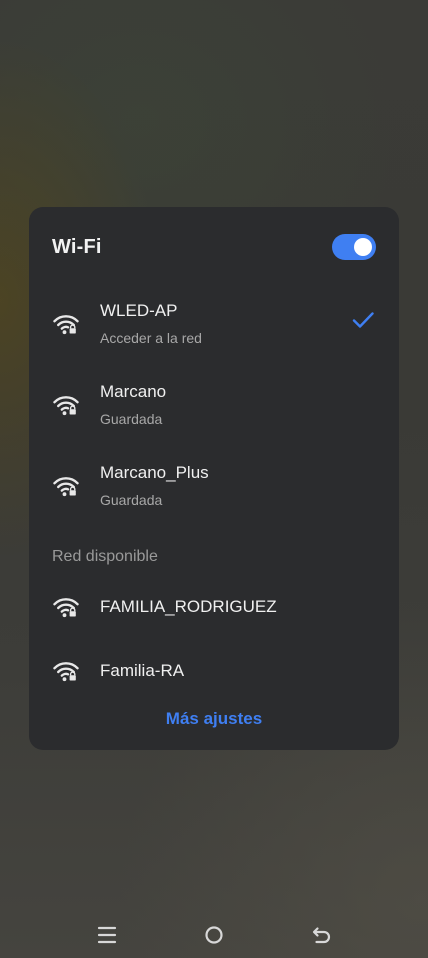 The width and height of the screenshot is (428, 958). I want to click on network-name: Marcano_Plus, so click(154, 472).